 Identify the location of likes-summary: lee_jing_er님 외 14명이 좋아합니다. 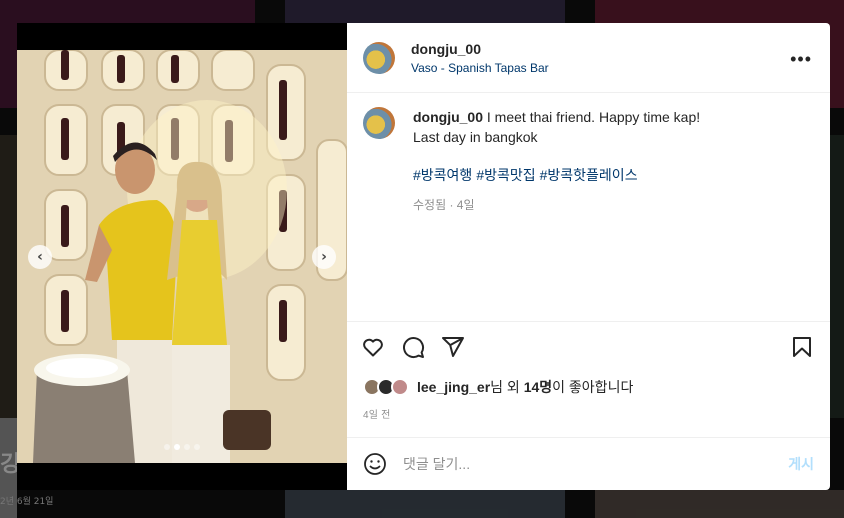
(588, 387).